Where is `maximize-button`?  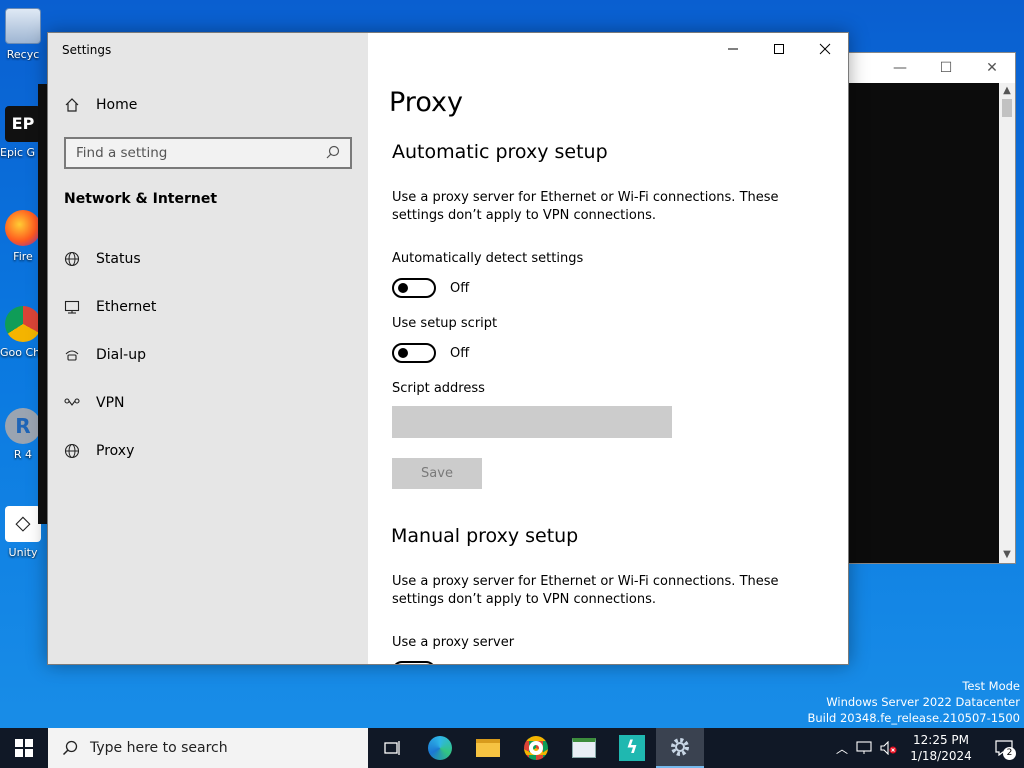
maximize-button is located at coordinates (779, 51).